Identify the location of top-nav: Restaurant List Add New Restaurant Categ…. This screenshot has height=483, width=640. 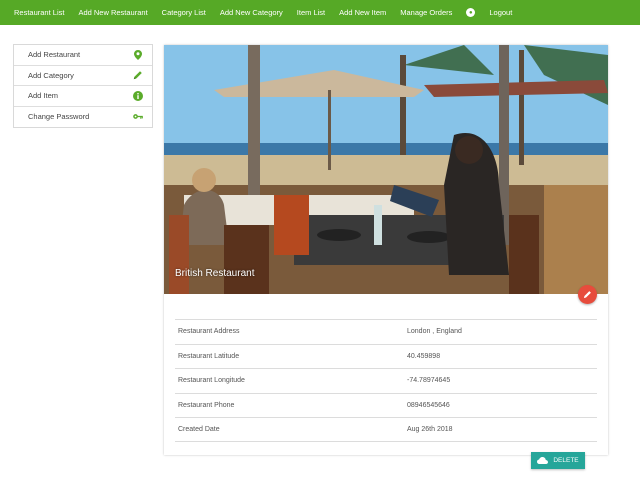
(320, 12).